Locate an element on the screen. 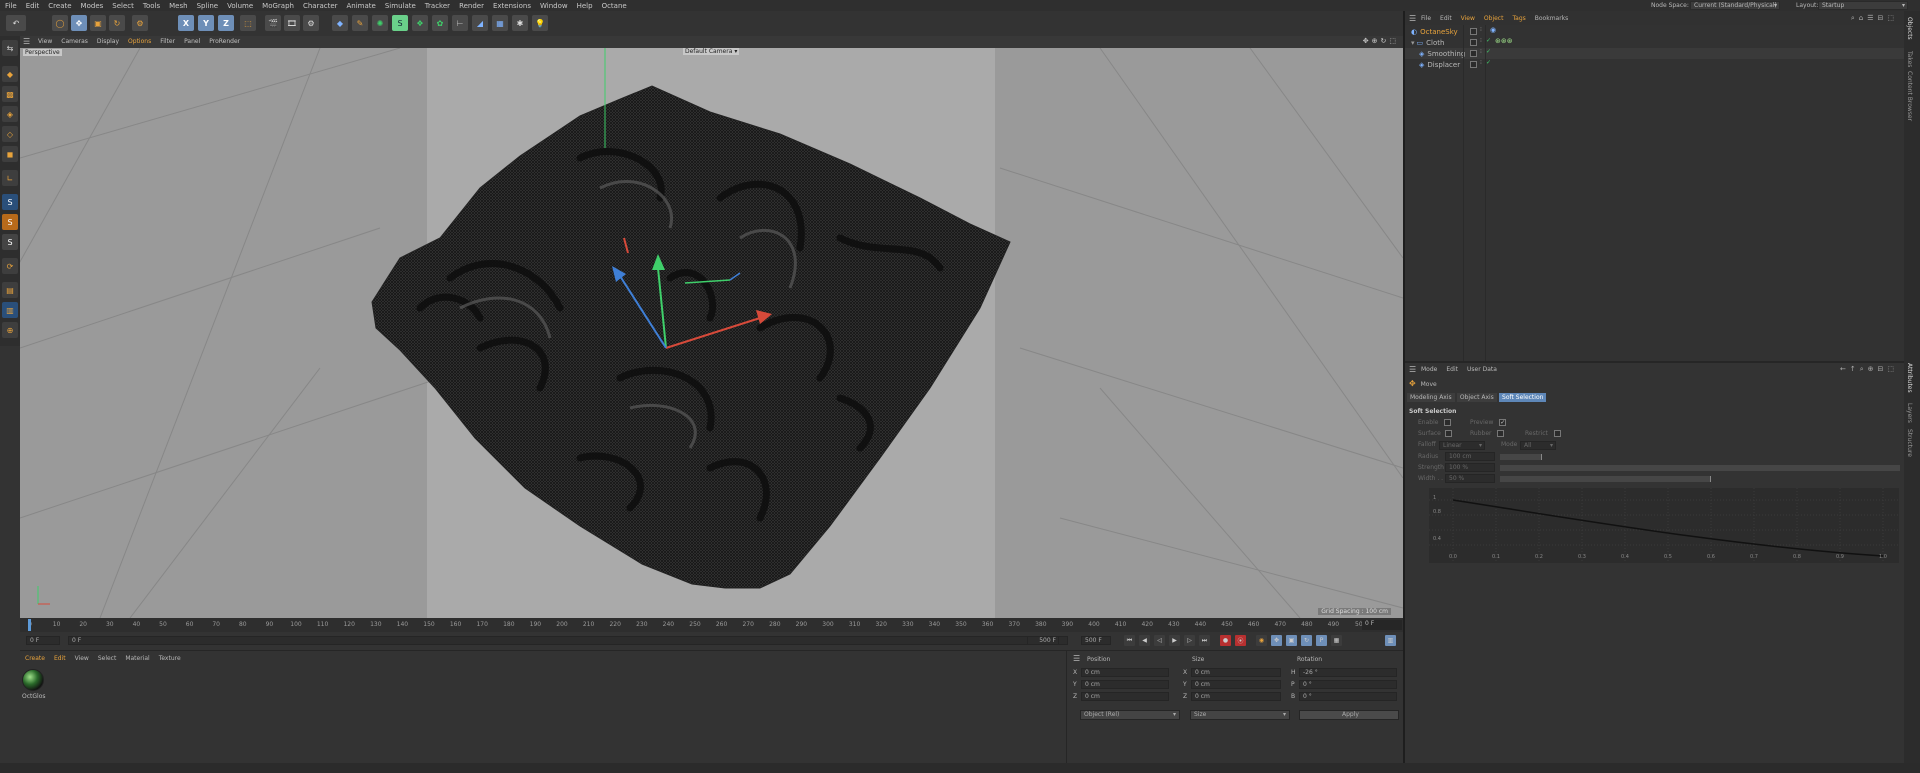 This screenshot has width=1920, height=773. radius-slider is located at coordinates (1521, 457).